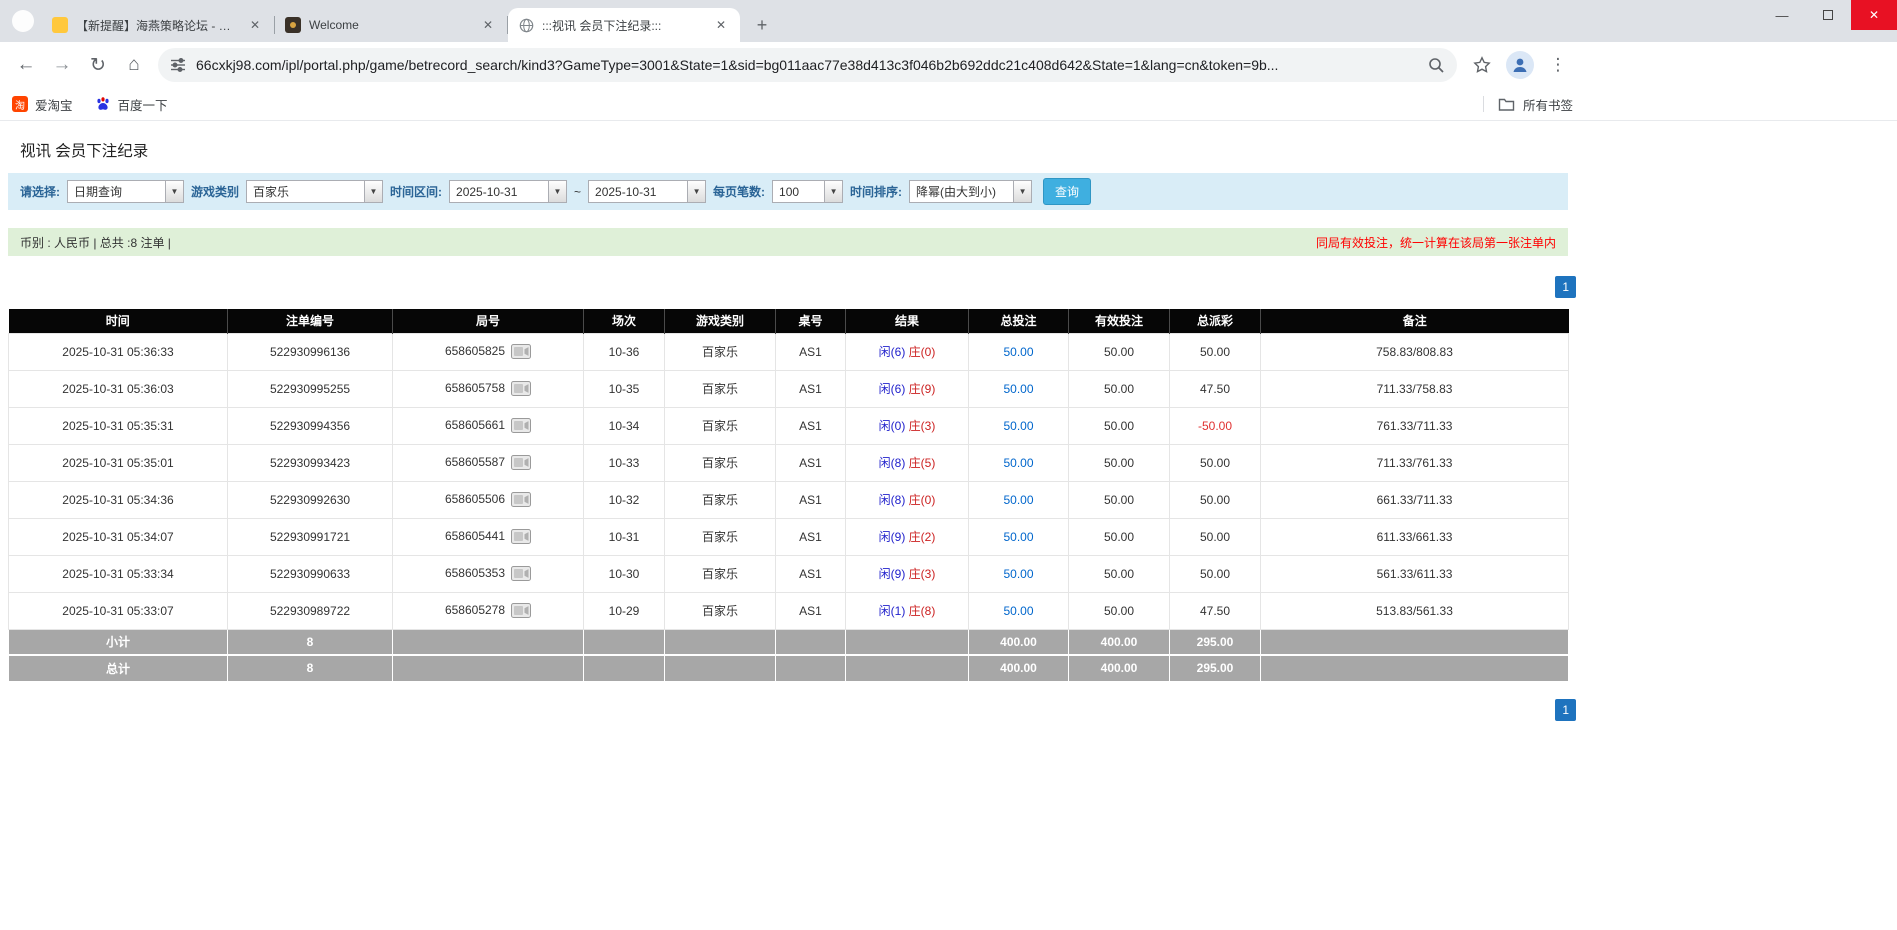  I want to click on forward-button: →, so click(62, 65).